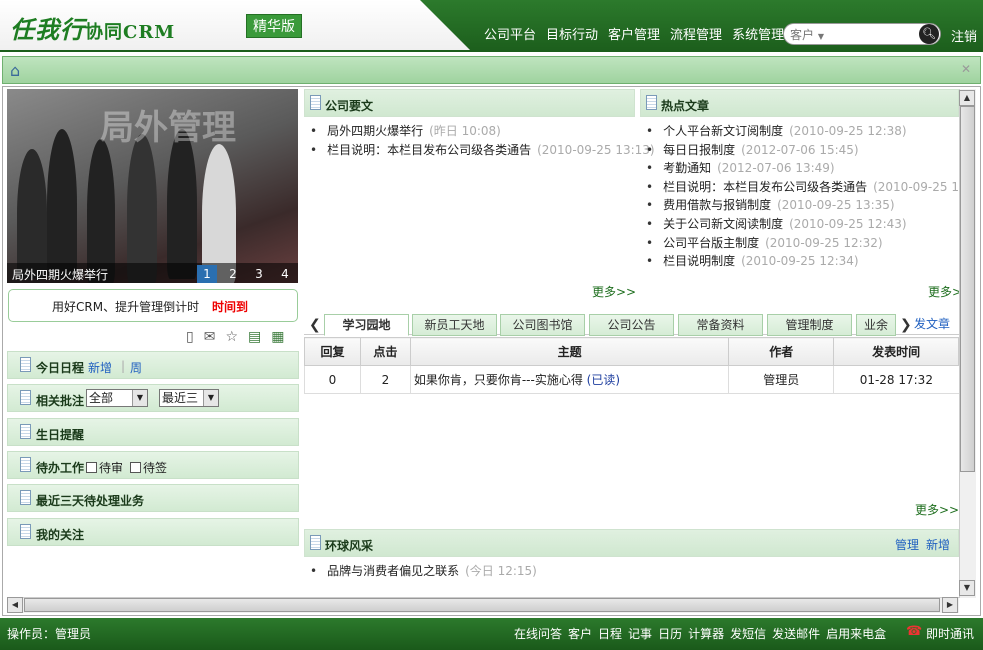 This screenshot has width=983, height=650. I want to click on banner-page-1: 1, so click(207, 274).